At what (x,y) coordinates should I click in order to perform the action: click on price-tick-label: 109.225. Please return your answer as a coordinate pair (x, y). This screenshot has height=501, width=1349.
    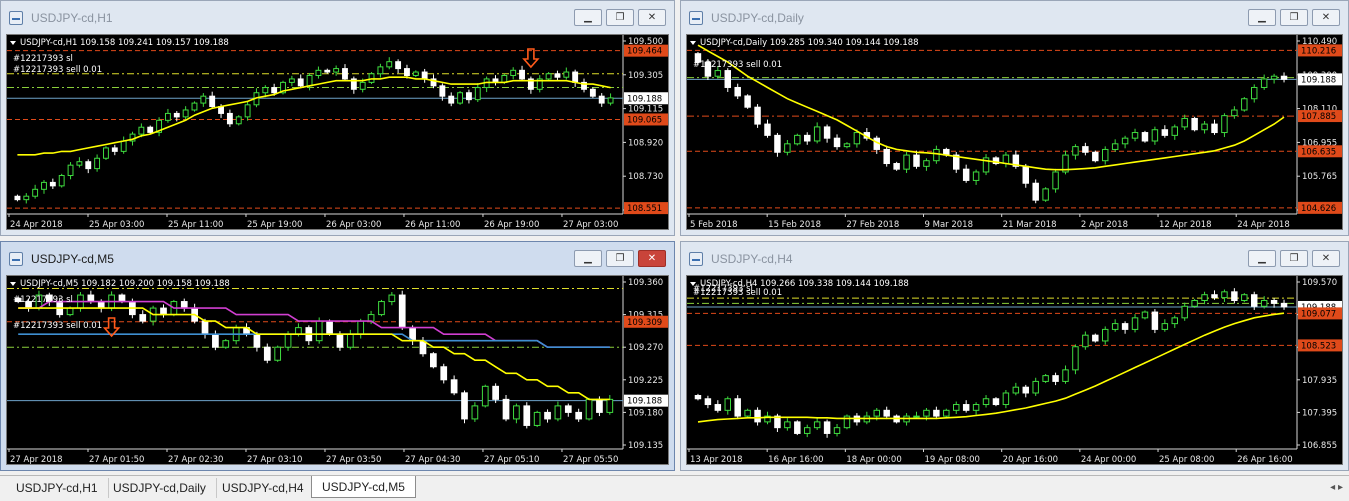
    Looking at the image, I should click on (645, 381).